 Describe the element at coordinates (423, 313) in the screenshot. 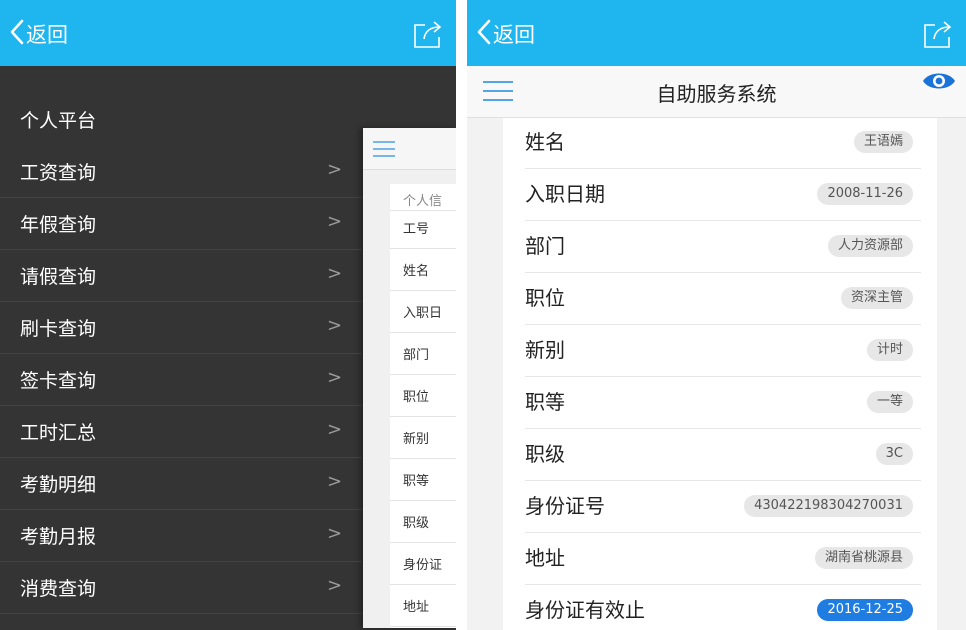

I see `preview-row-label: 入职日` at that location.